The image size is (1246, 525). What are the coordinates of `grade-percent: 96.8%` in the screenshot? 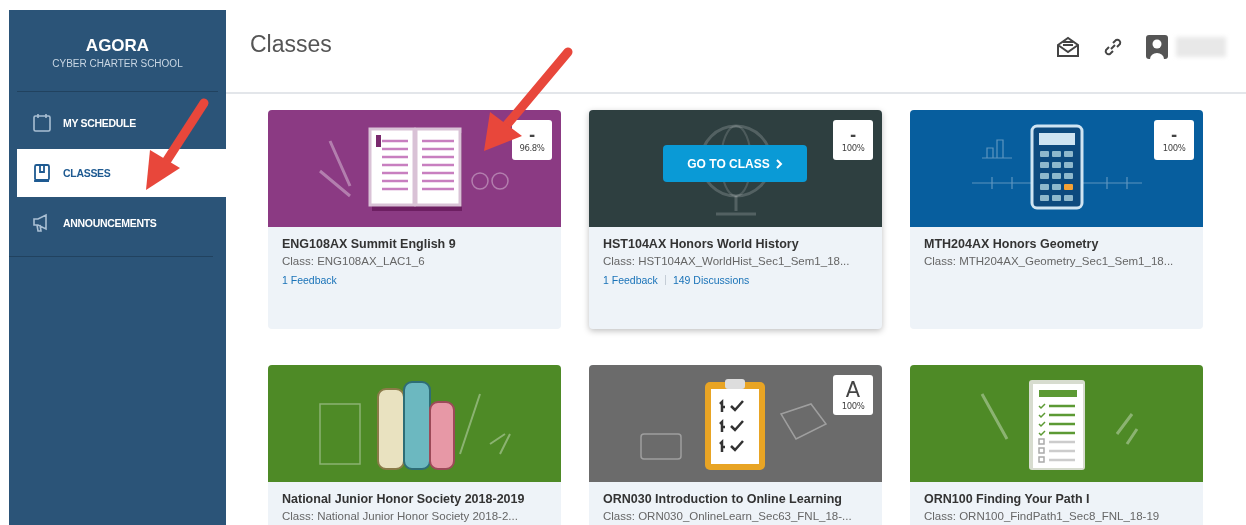 It's located at (532, 147).